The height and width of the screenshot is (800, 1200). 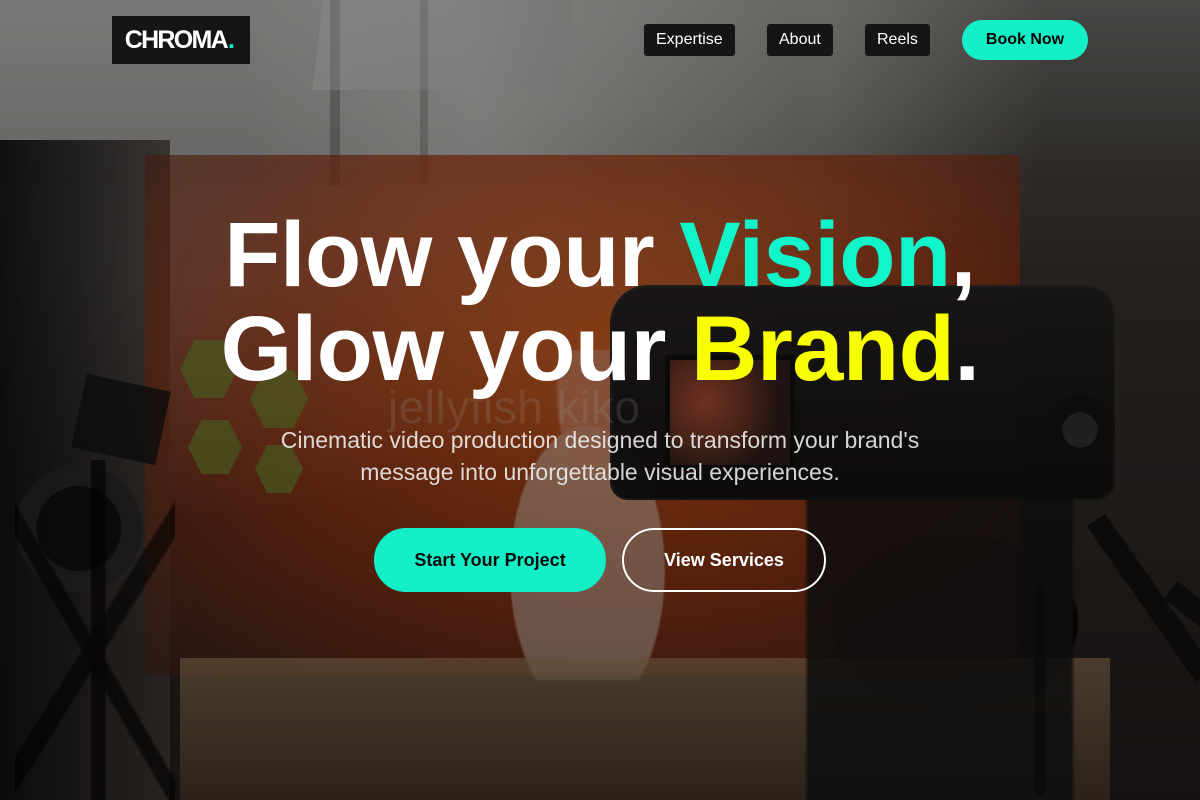 I want to click on nav-link-label: About, so click(x=800, y=39).